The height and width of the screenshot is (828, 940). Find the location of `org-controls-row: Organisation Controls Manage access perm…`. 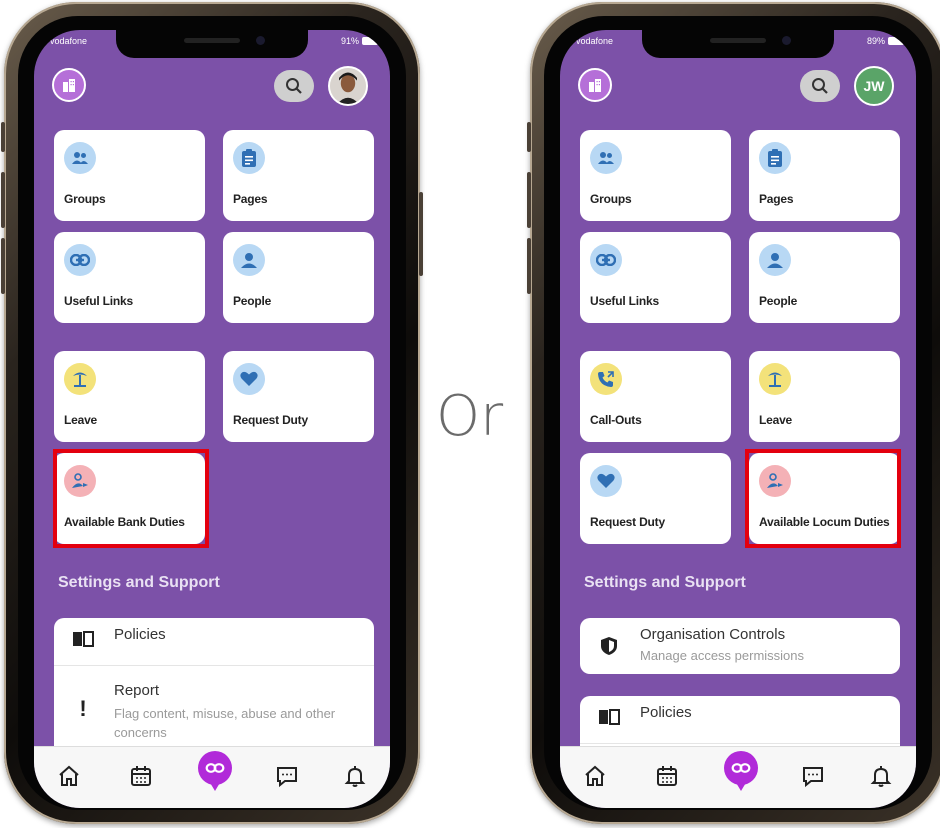

org-controls-row: Organisation Controls Manage access perm… is located at coordinates (740, 646).